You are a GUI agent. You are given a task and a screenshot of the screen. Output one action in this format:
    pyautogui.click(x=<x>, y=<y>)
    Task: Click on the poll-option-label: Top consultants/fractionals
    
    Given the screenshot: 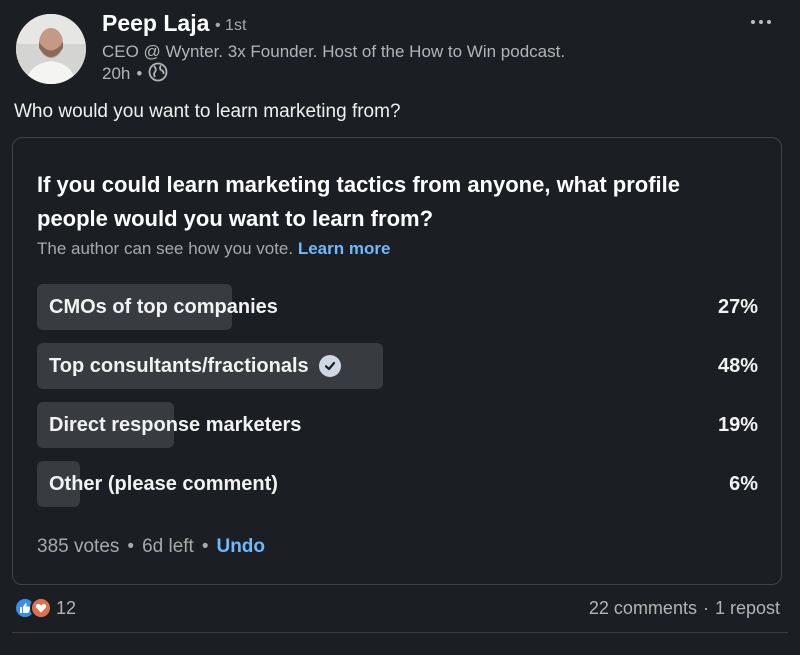 What is the action you would take?
    pyautogui.click(x=179, y=365)
    